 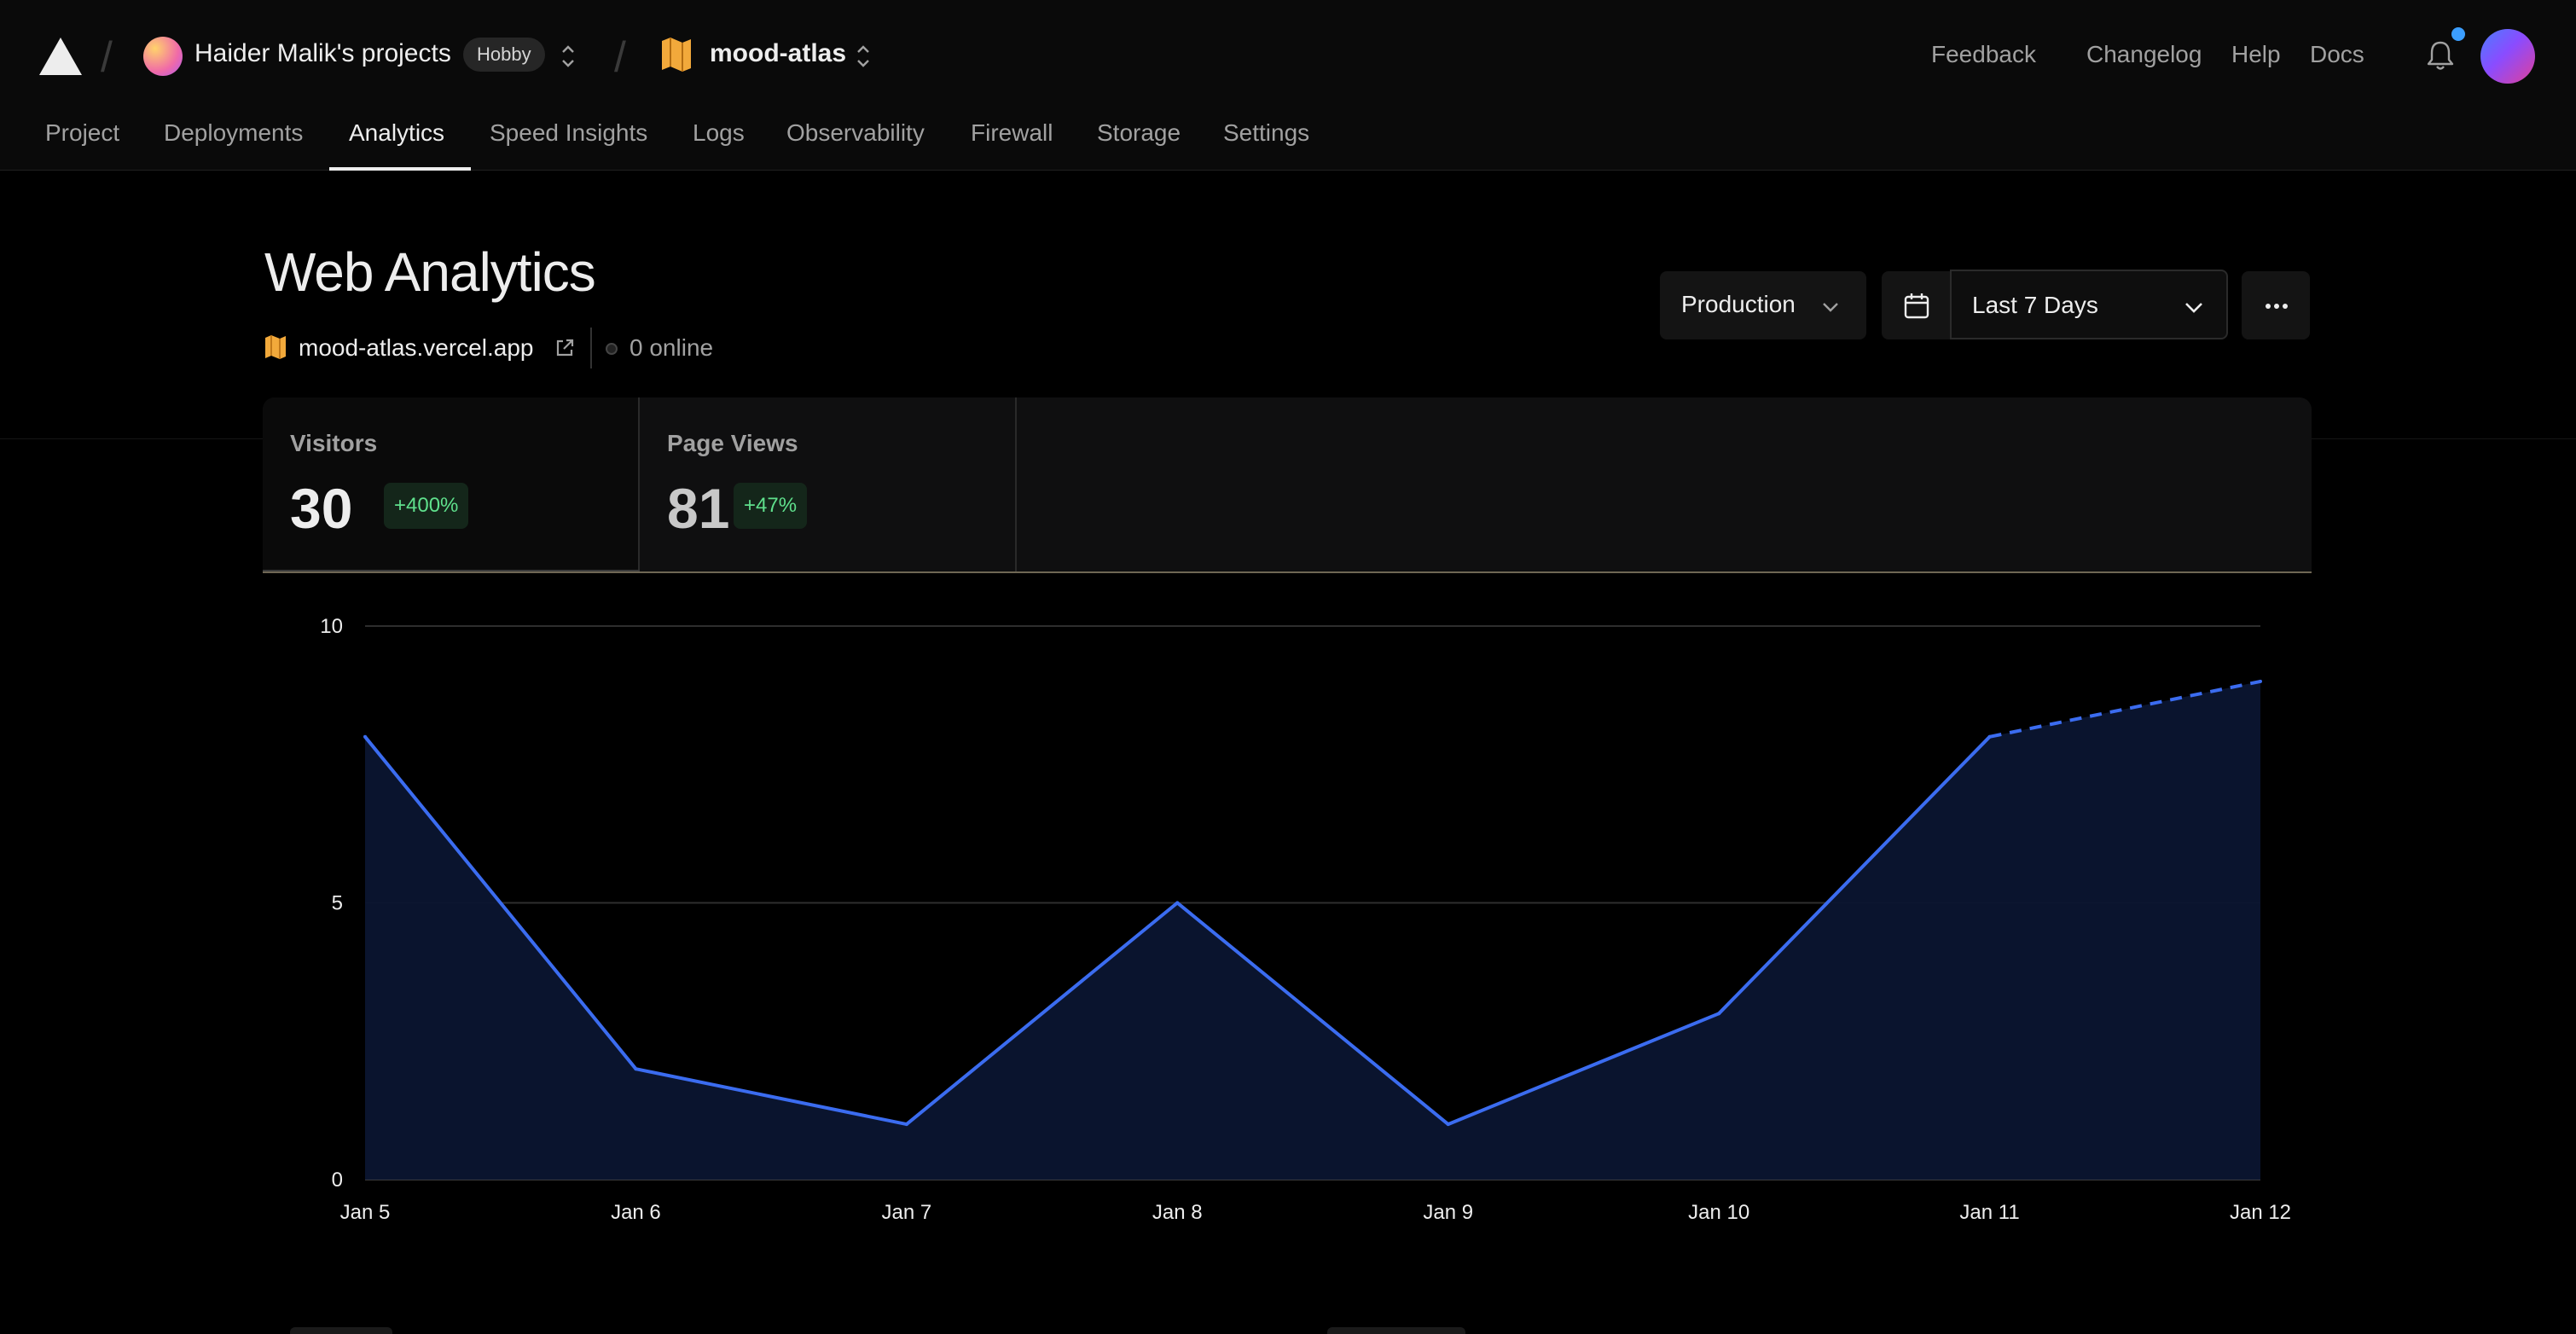 What do you see at coordinates (564, 348) in the screenshot?
I see `external-link-icon` at bounding box center [564, 348].